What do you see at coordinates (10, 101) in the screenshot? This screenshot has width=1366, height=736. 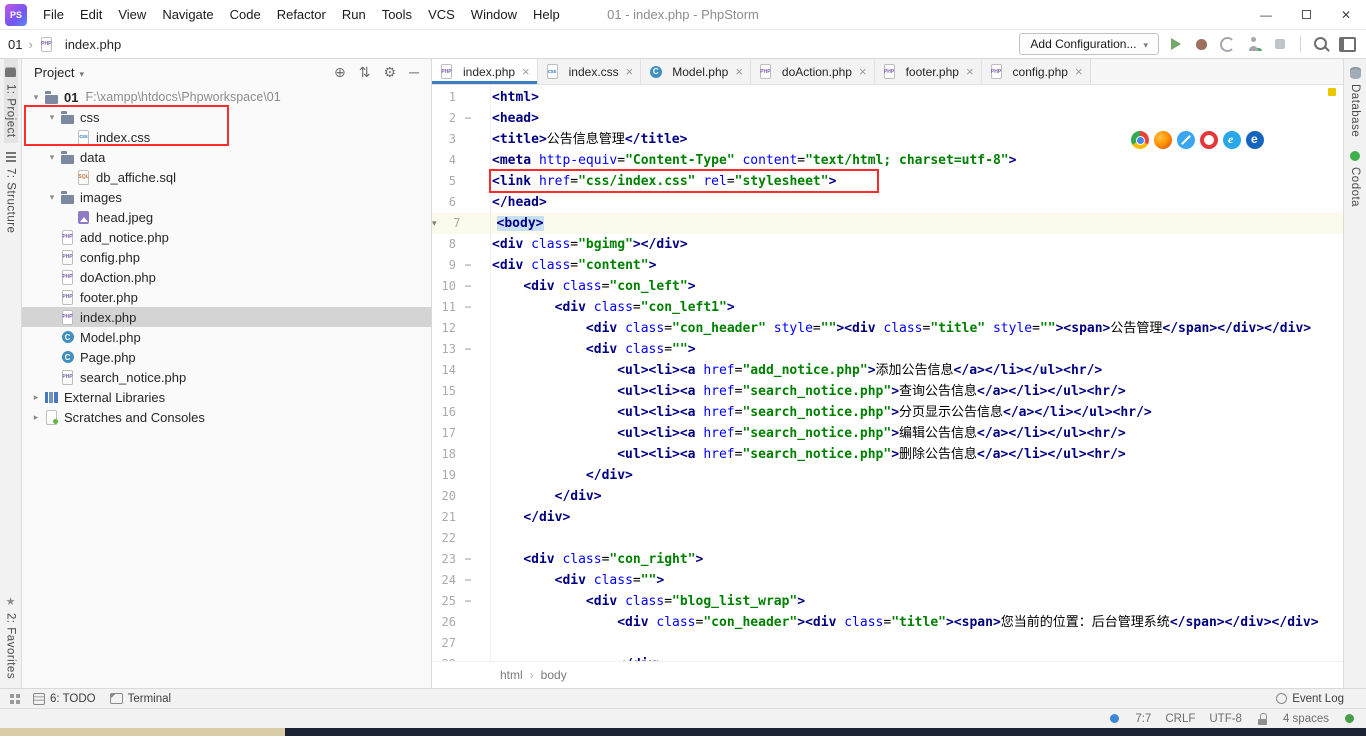 I see `tool-stripe-tab-1-project: 1: Project` at bounding box center [10, 101].